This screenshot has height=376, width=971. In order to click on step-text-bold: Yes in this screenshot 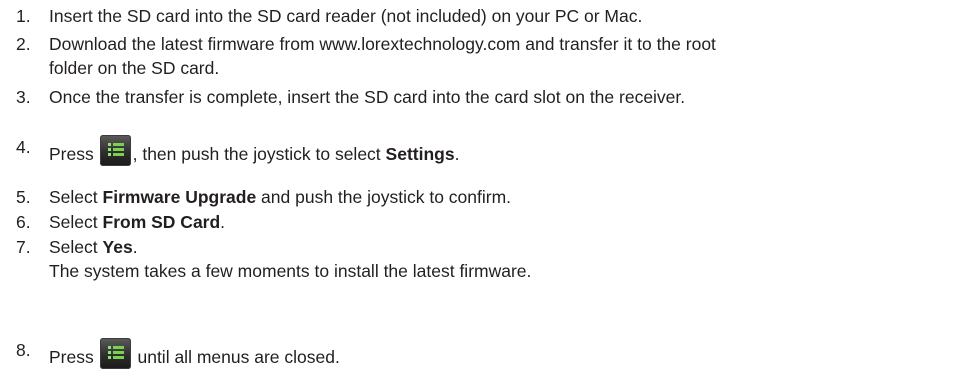, I will do `click(117, 247)`.